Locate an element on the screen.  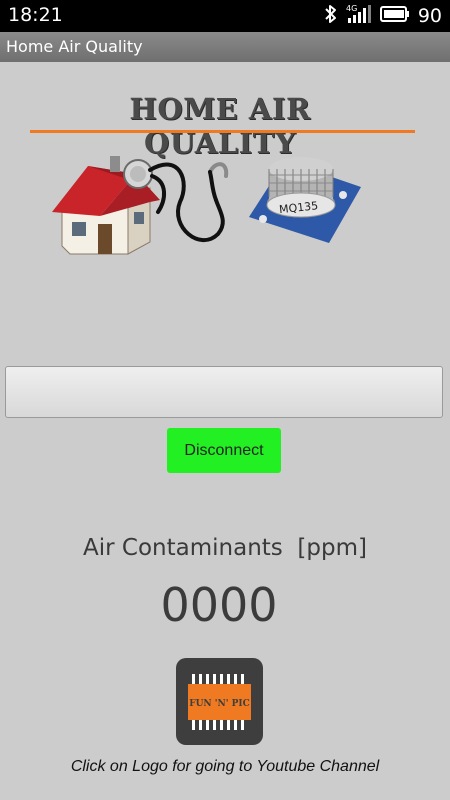
ppm-value: 0000 is located at coordinates (219, 605).